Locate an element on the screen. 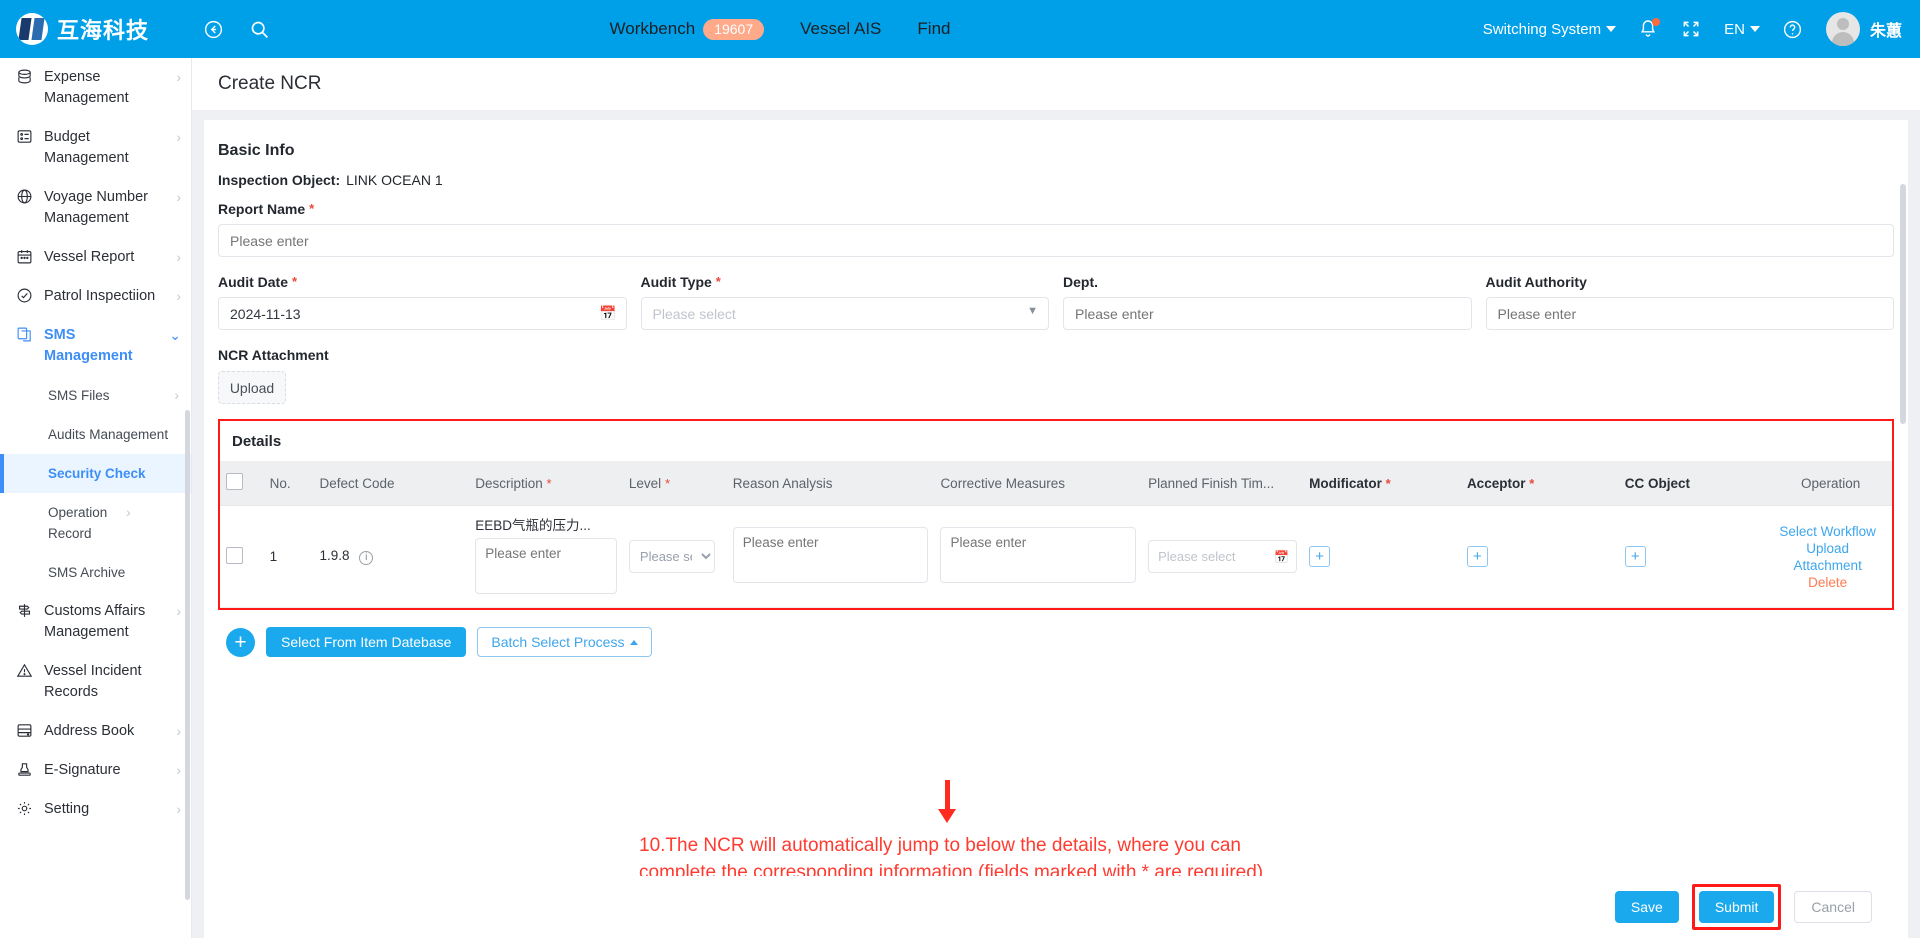 This screenshot has height=938, width=1920. sidebar-item-vessel-report: Vessel Report › is located at coordinates (95, 257).